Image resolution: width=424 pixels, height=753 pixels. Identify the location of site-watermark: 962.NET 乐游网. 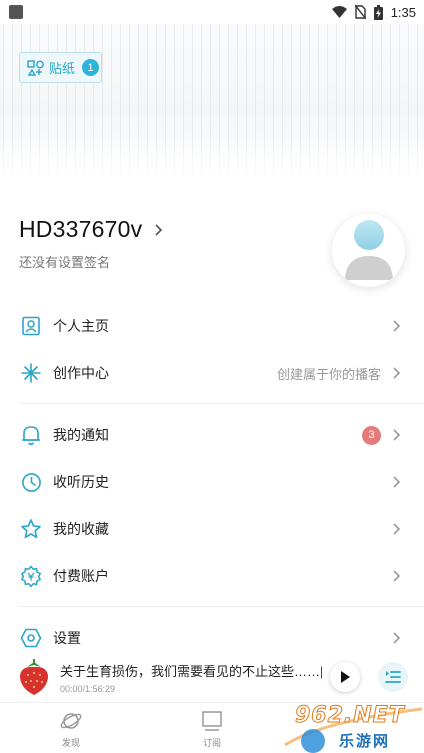
(353, 727).